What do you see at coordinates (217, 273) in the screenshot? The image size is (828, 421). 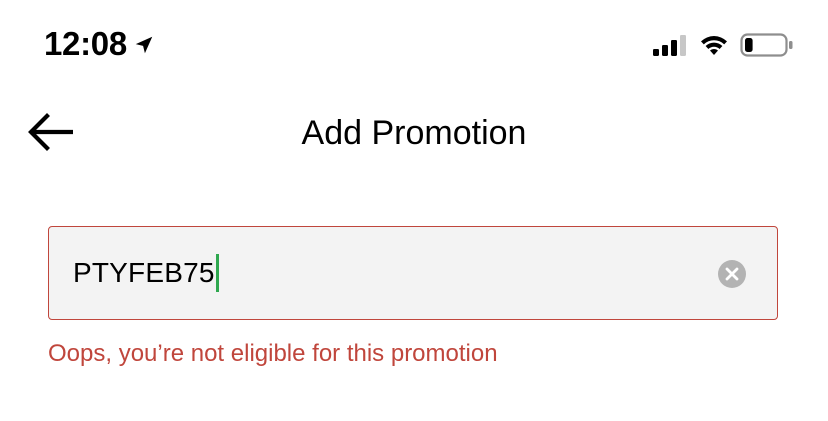 I see `text-caret` at bounding box center [217, 273].